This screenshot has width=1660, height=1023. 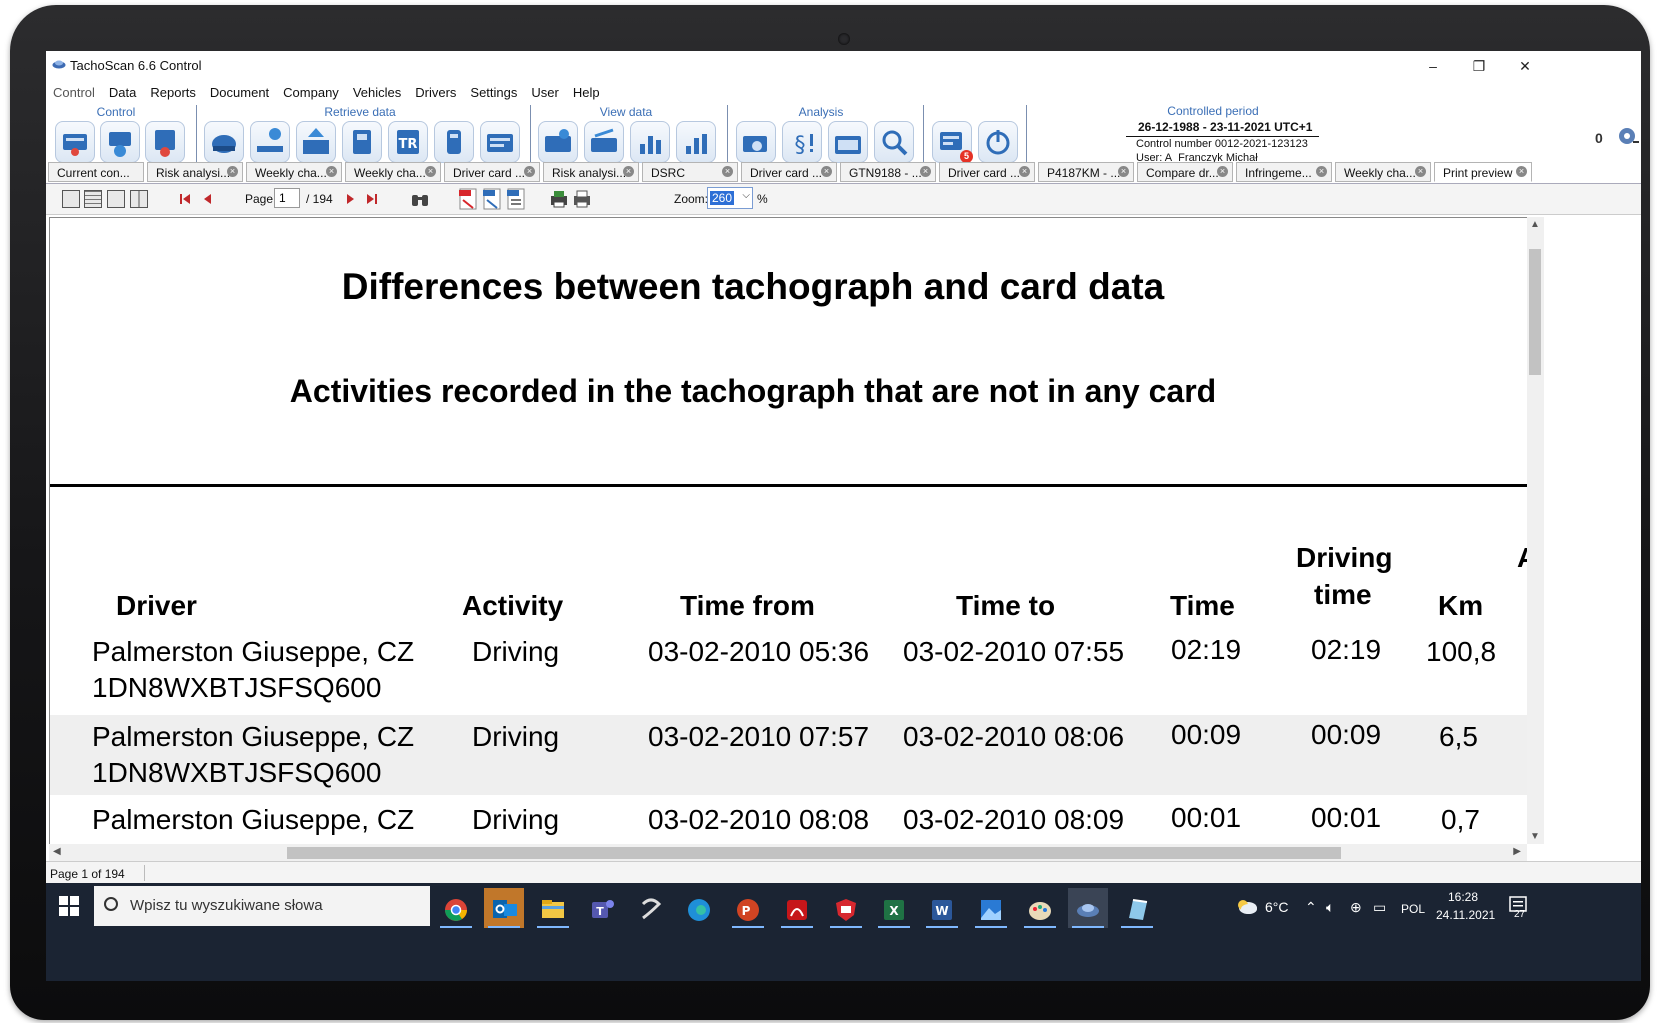 What do you see at coordinates (1535, 224) in the screenshot?
I see `scroll-up-icon: ▲` at bounding box center [1535, 224].